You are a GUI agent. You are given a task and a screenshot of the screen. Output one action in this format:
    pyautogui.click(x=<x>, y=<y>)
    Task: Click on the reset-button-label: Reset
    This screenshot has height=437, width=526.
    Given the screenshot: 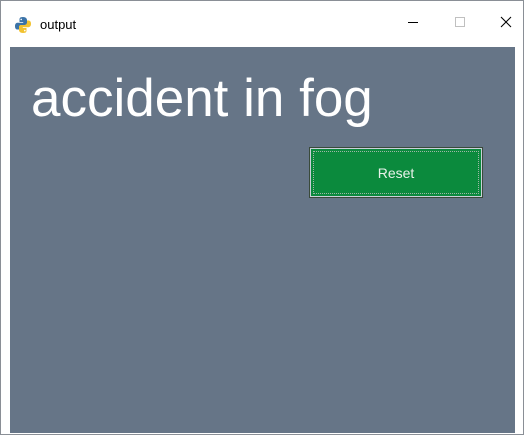 What is the action you would take?
    pyautogui.click(x=396, y=172)
    